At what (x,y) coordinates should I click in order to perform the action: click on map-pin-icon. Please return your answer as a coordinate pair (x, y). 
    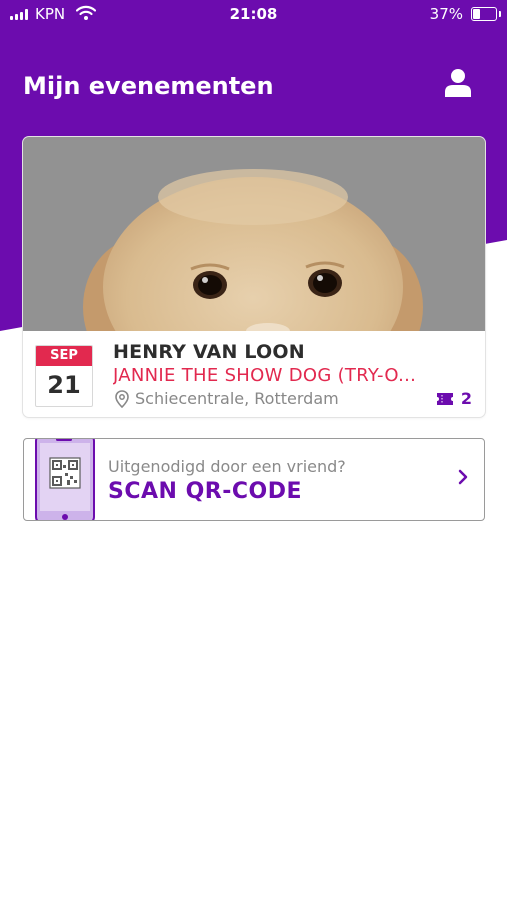
    Looking at the image, I should click on (122, 398).